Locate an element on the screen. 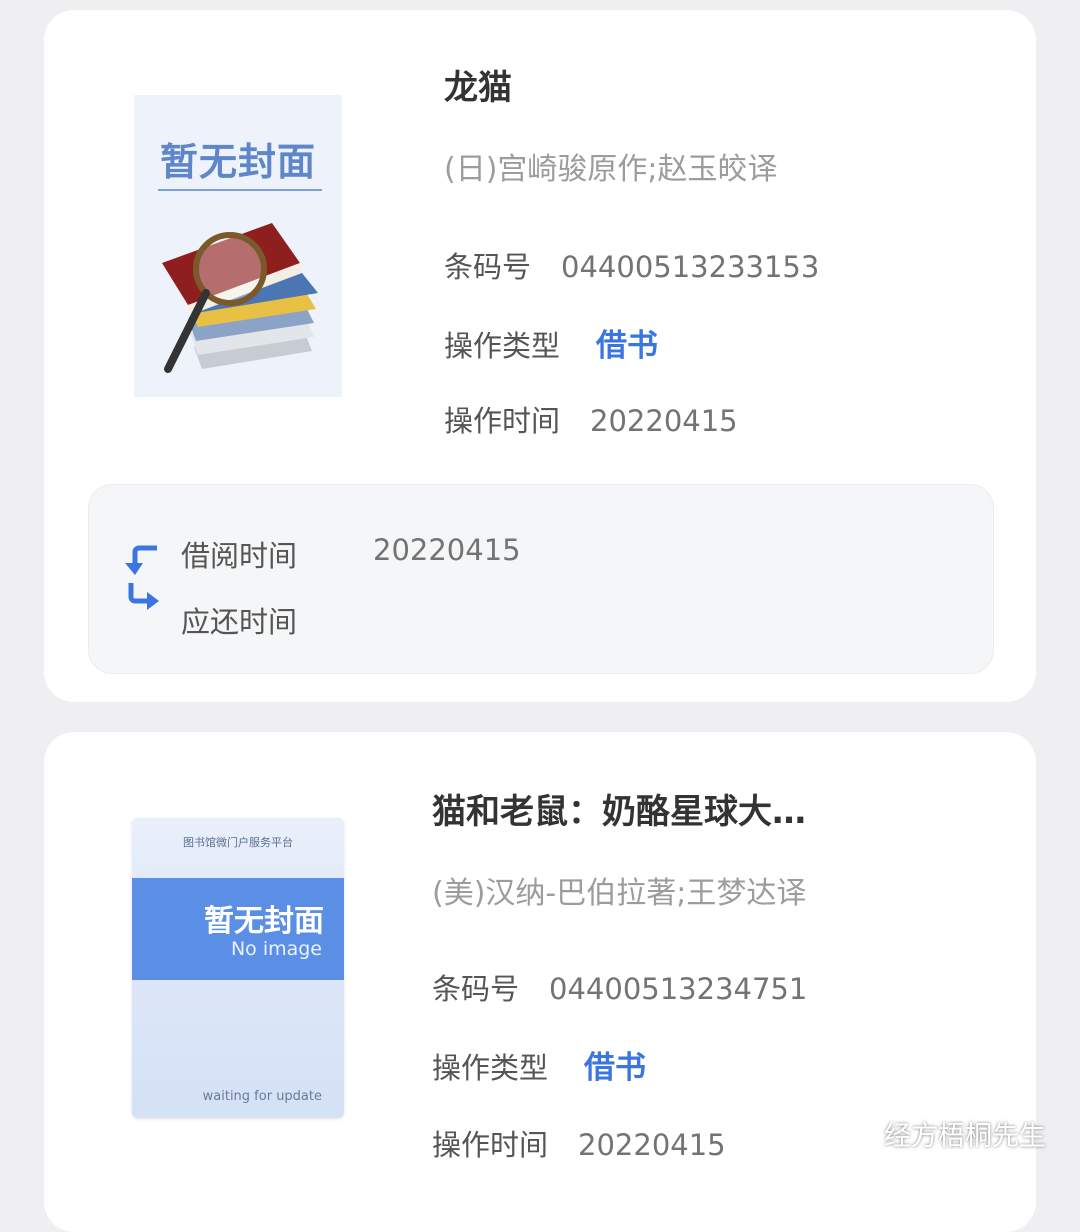  barcode-row: 条码号 04400513234751 is located at coordinates (619, 987).